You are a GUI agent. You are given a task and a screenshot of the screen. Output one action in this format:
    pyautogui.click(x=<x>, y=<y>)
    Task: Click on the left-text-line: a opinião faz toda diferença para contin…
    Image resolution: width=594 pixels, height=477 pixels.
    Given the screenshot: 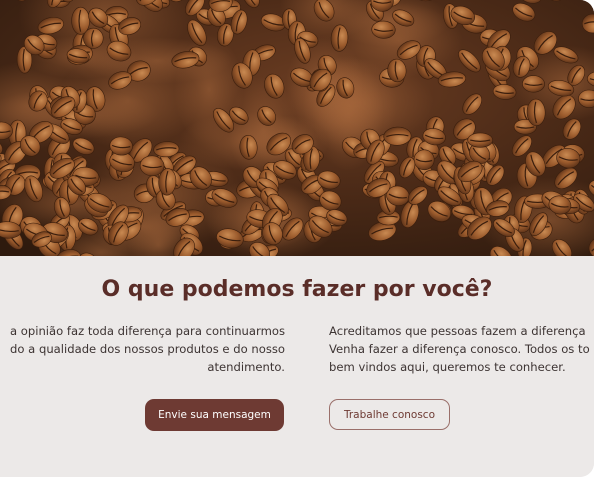 What is the action you would take?
    pyautogui.click(x=147, y=331)
    